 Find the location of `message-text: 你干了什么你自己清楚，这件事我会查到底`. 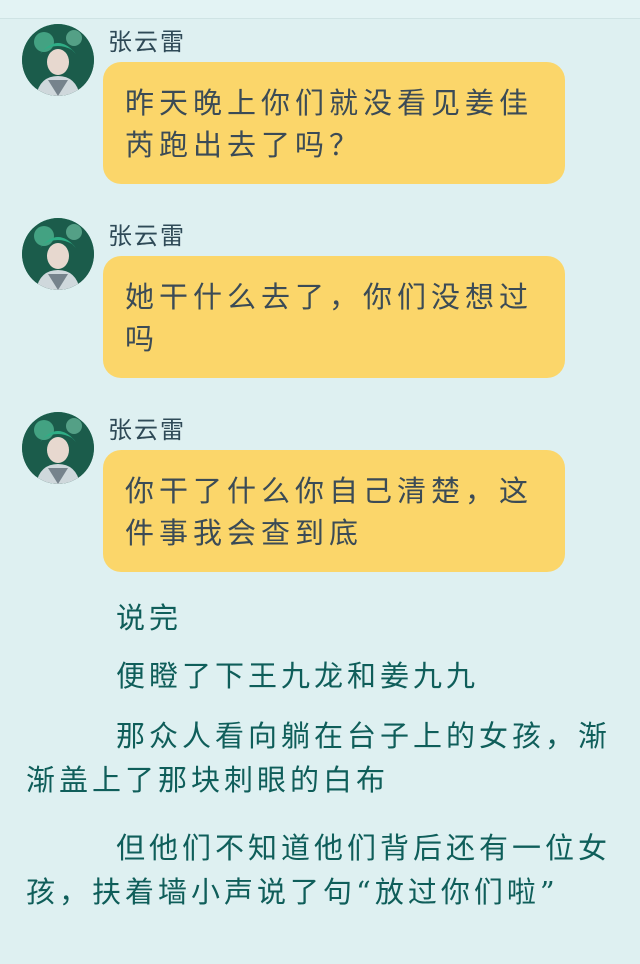

message-text: 你干了什么你自己清楚，这件事我会查到底 is located at coordinates (329, 512).